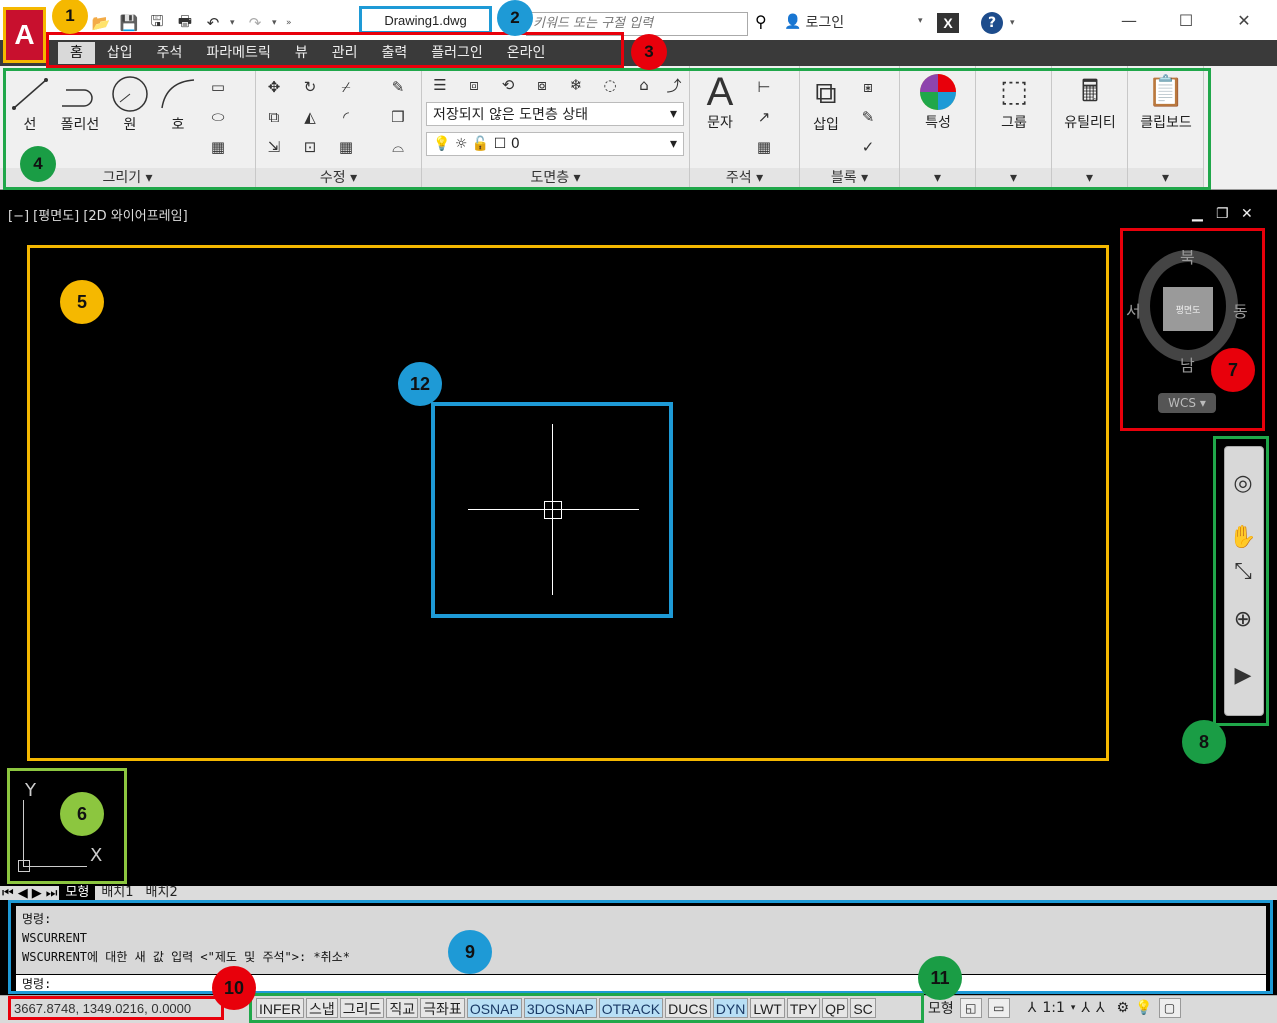  What do you see at coordinates (8, 893) in the screenshot?
I see `first-layout-icon: ⏮` at bounding box center [8, 893].